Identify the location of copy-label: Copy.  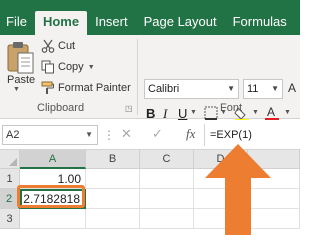
(71, 67).